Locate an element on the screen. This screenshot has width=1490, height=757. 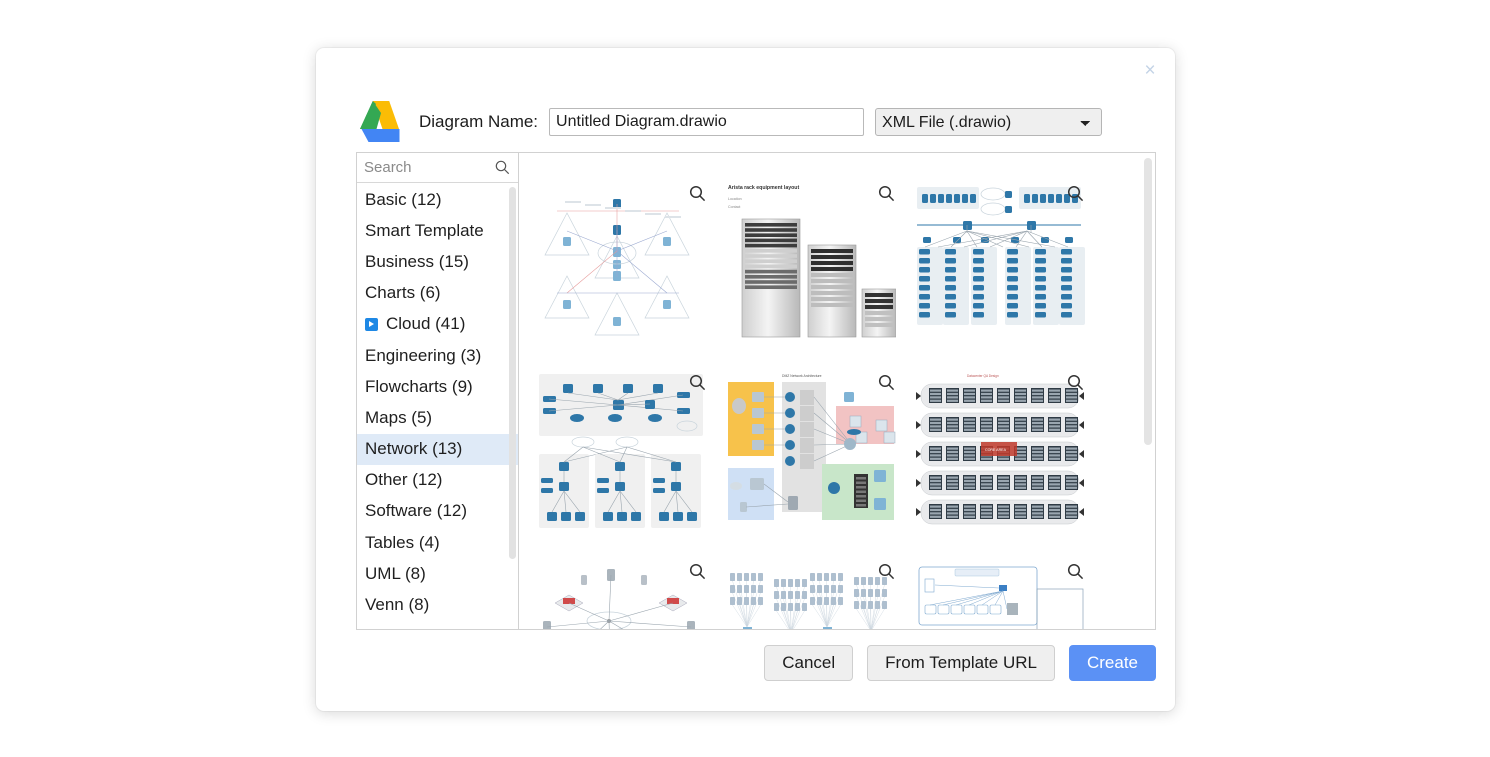
template-grid-scrollbar is located at coordinates (1147, 391).